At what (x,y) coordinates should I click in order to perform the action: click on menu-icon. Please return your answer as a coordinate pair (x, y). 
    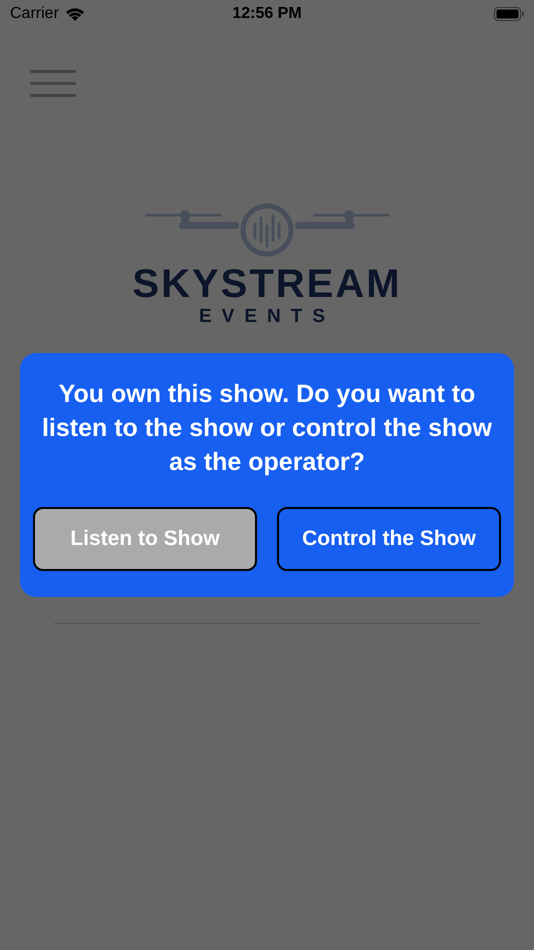
    Looking at the image, I should click on (53, 85).